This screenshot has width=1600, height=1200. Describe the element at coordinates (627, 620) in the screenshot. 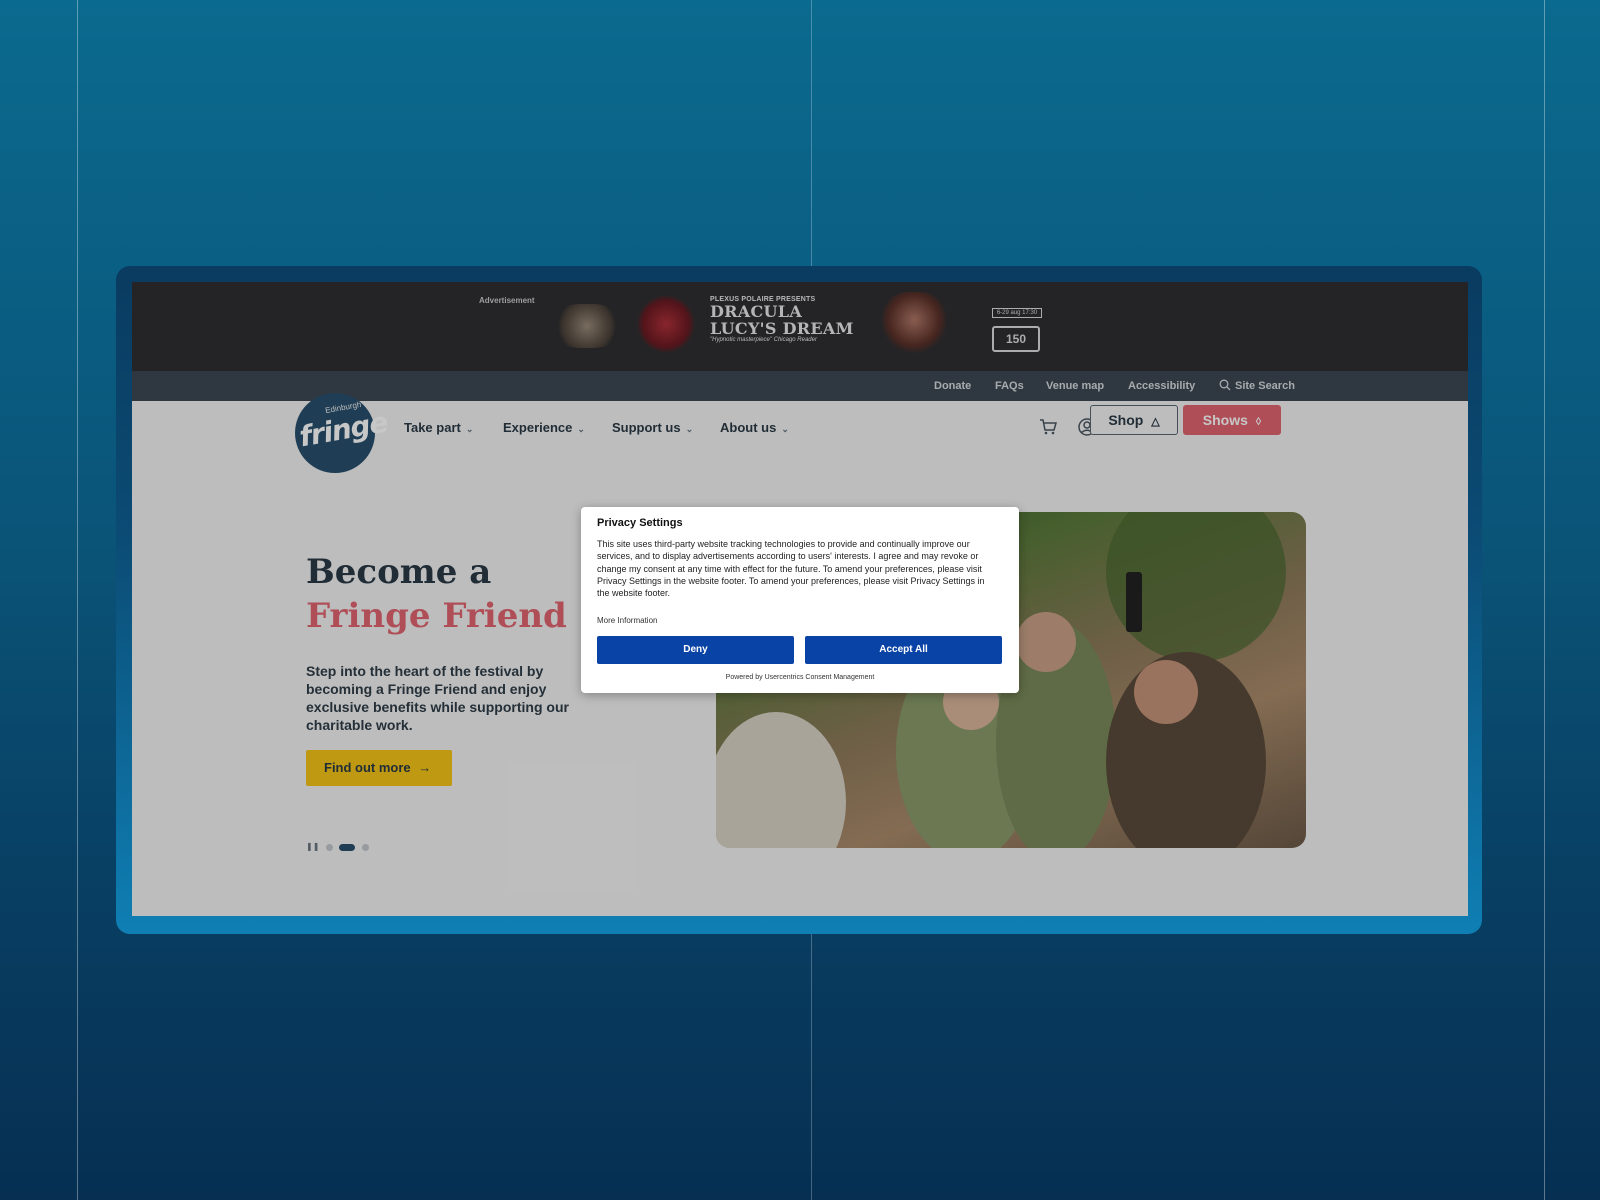

I see `more-information-link: More Information` at that location.